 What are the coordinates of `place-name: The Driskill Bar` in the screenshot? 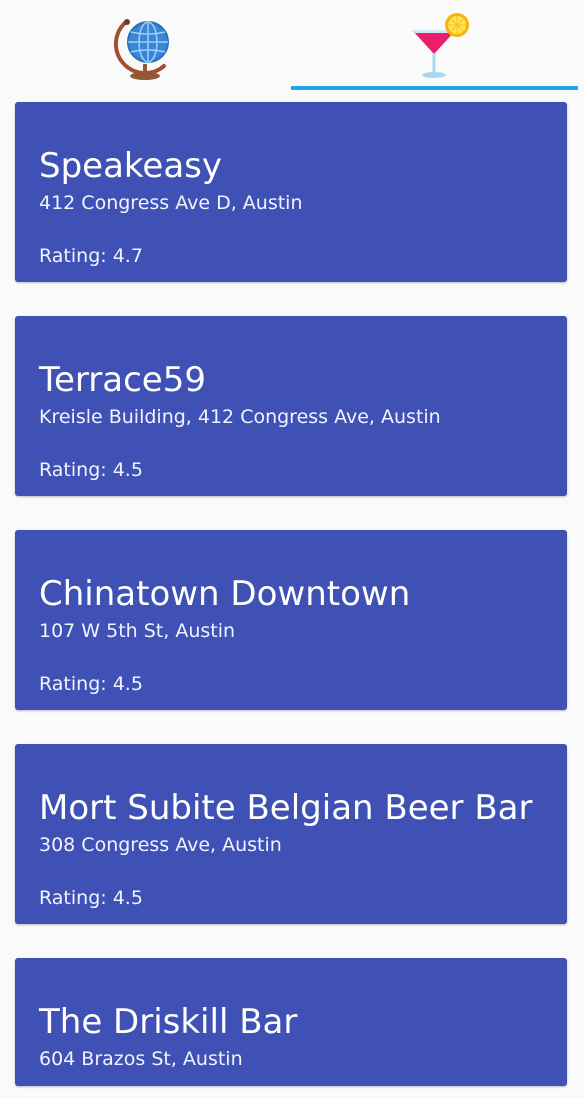 It's located at (168, 1022).